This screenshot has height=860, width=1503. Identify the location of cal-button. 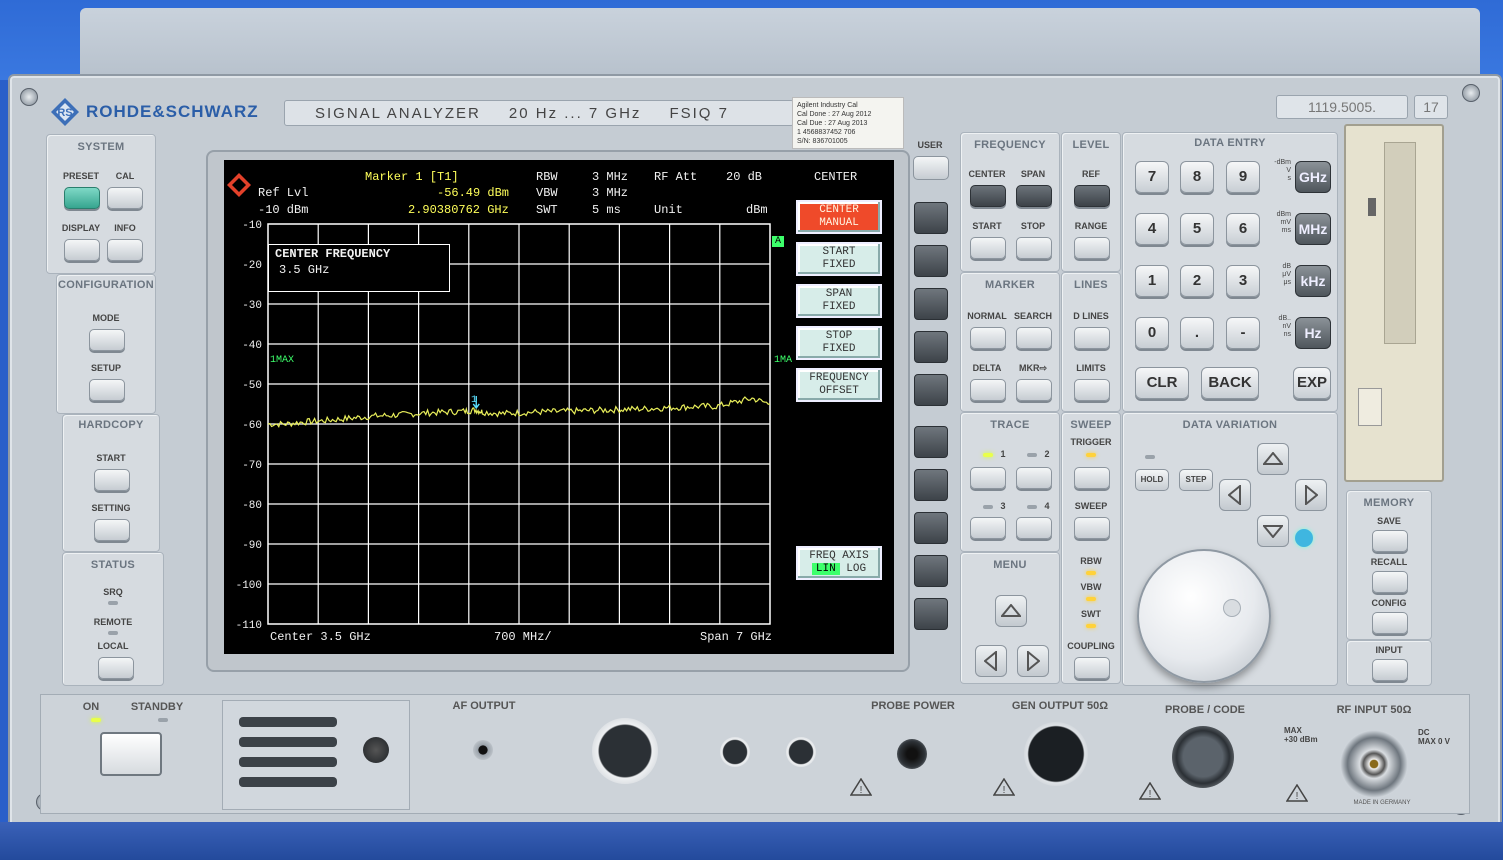
(125, 198).